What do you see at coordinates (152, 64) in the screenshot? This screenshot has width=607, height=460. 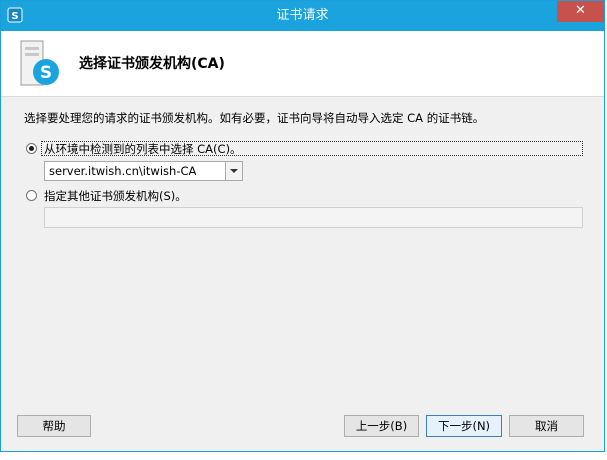 I see `page-title: 选择证书颁发机构(CA)` at bounding box center [152, 64].